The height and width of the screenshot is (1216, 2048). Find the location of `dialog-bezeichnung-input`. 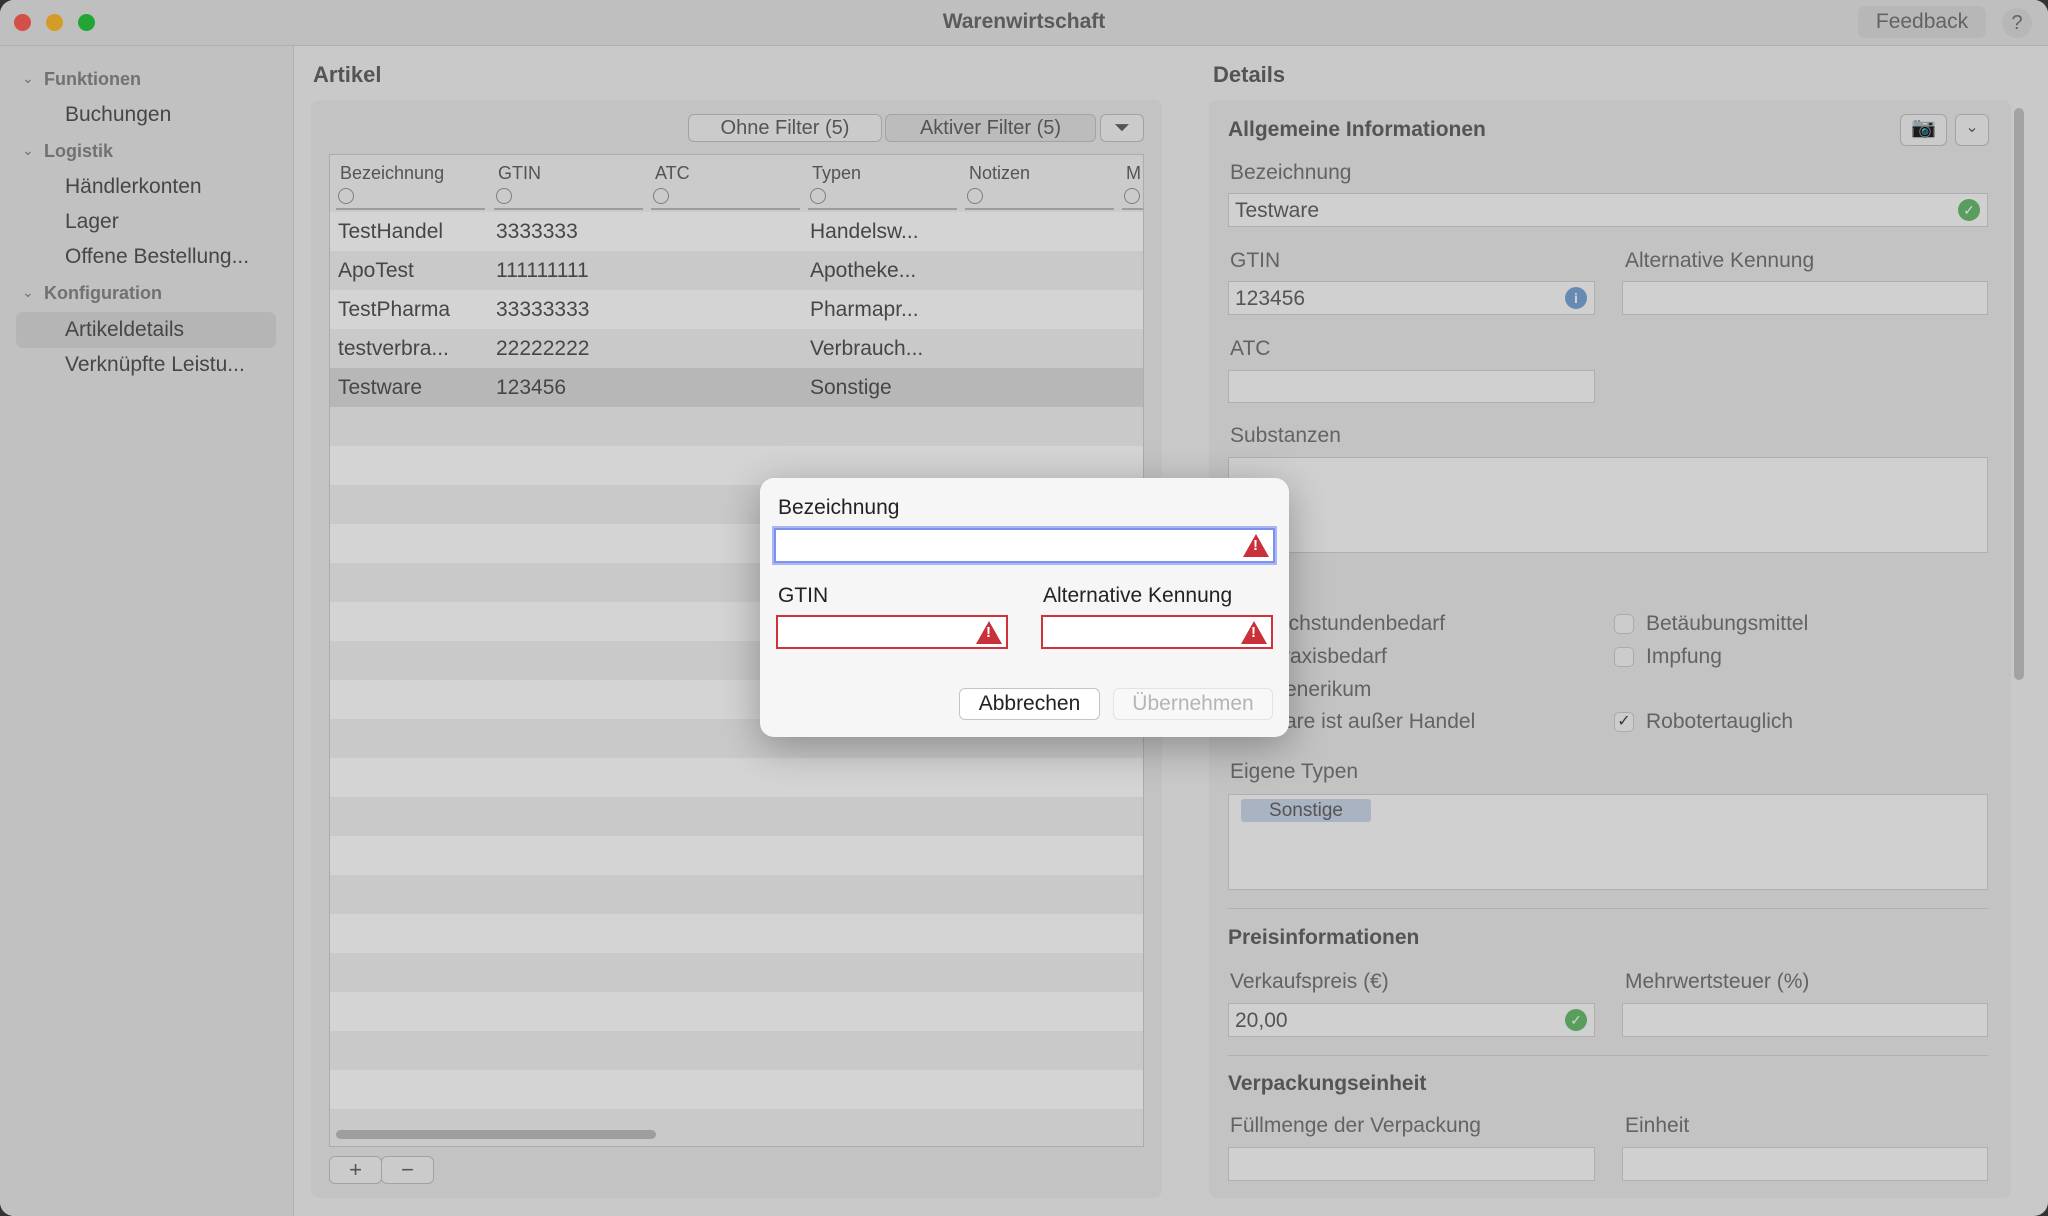

dialog-bezeichnung-input is located at coordinates (1024, 545).